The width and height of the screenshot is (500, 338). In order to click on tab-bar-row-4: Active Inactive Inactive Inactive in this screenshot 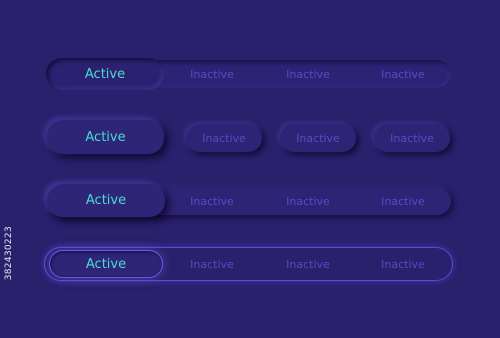, I will do `click(250, 264)`.